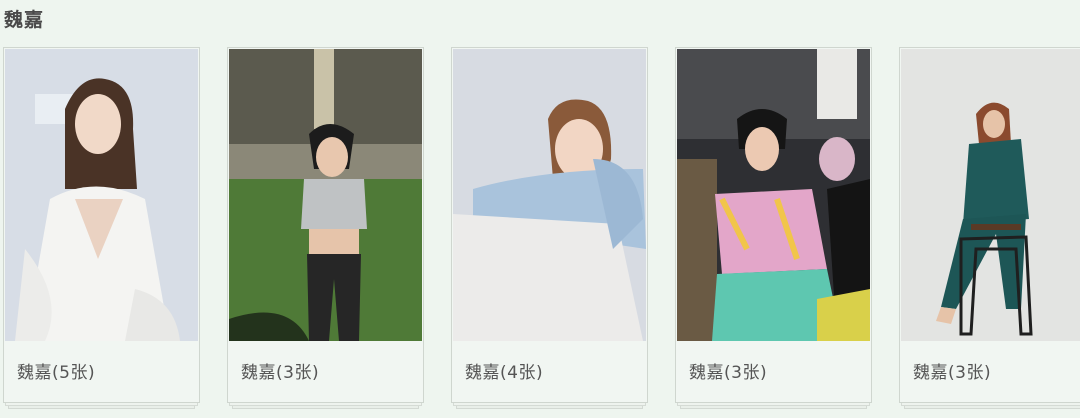 The width and height of the screenshot is (1080, 418). I want to click on section-title: 魏嘉, so click(24, 20).